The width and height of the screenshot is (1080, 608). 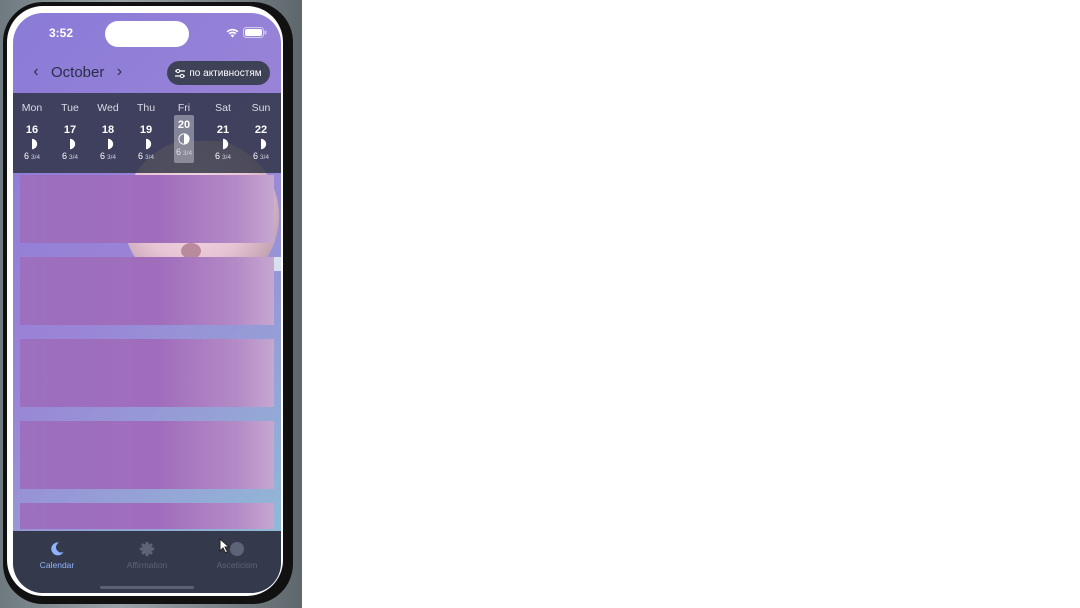 What do you see at coordinates (223, 108) in the screenshot?
I see `day-name: Sat` at bounding box center [223, 108].